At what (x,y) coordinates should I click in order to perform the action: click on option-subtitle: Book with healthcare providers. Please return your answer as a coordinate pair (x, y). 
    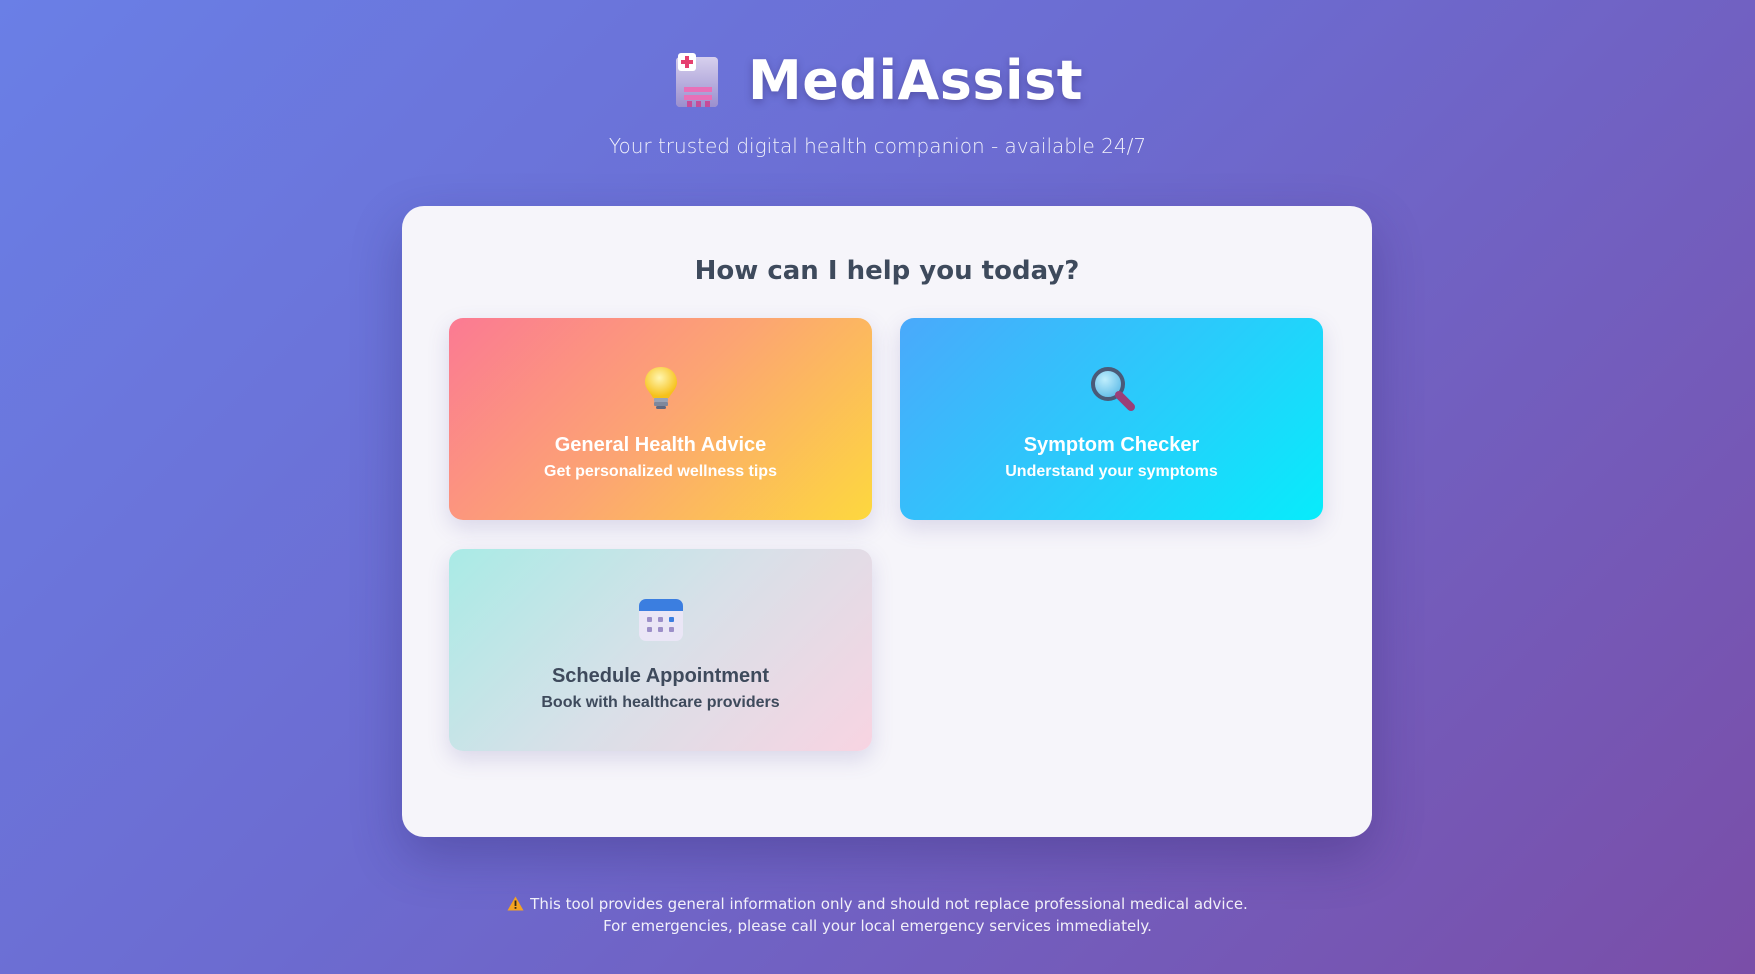
    Looking at the image, I should click on (660, 702).